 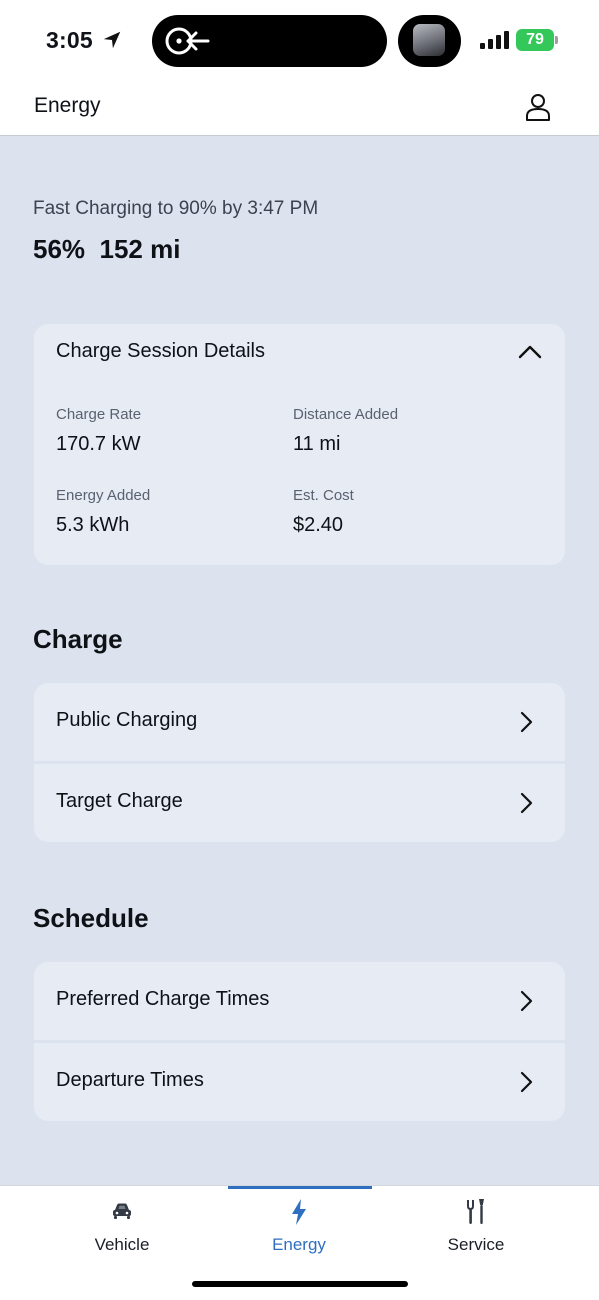 I want to click on tab-label: Energy, so click(x=299, y=1244).